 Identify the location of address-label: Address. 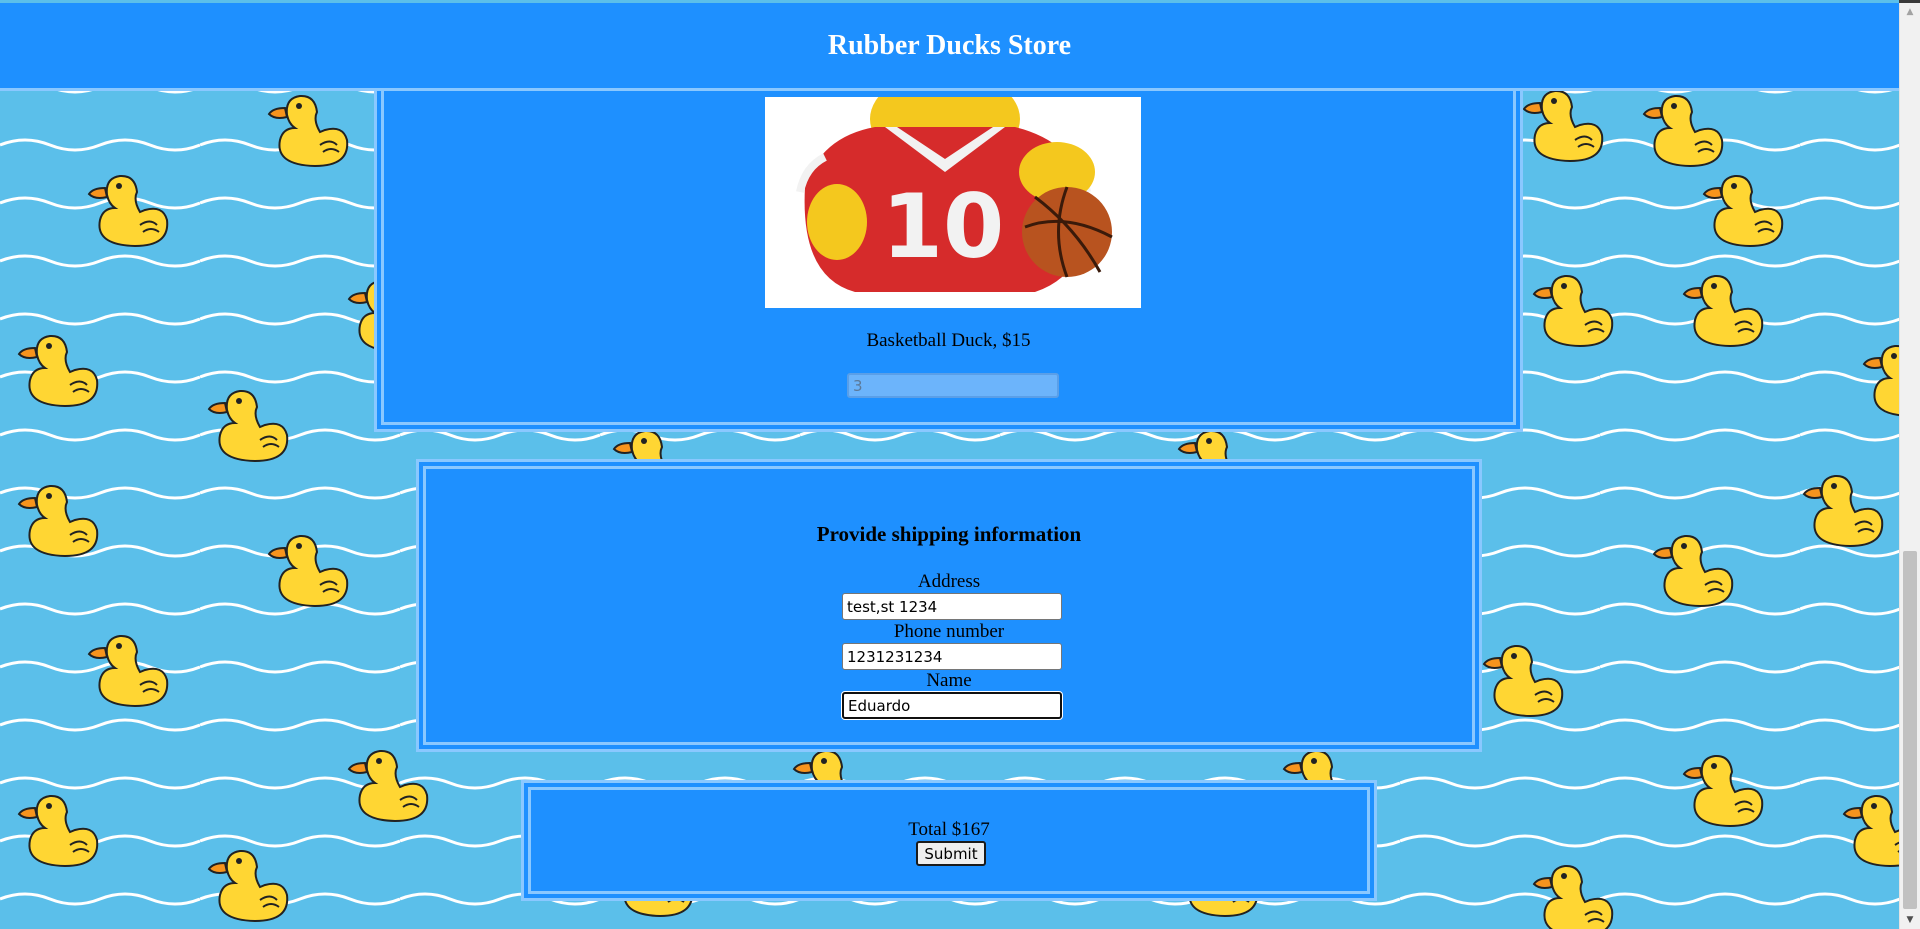
(949, 581).